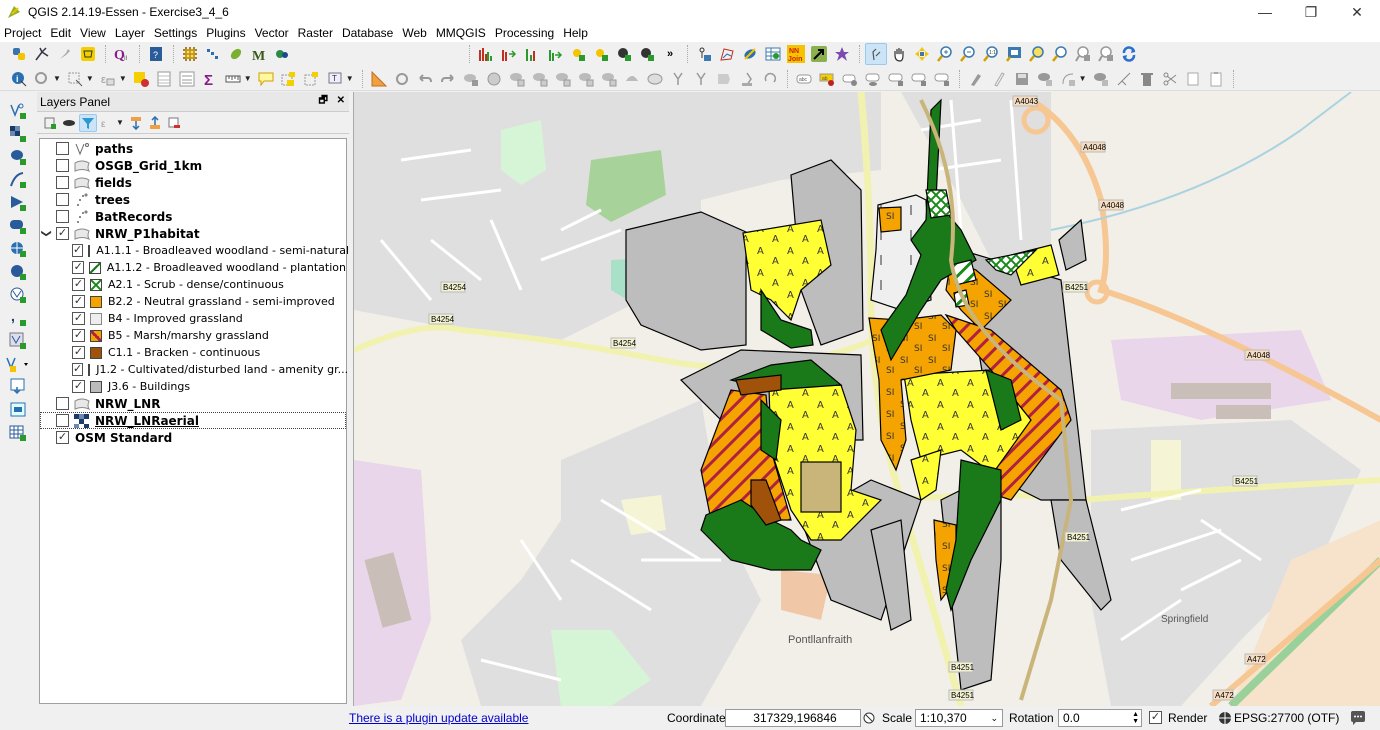 The height and width of the screenshot is (730, 1380). What do you see at coordinates (655, 79) in the screenshot?
I see `split-features-icon` at bounding box center [655, 79].